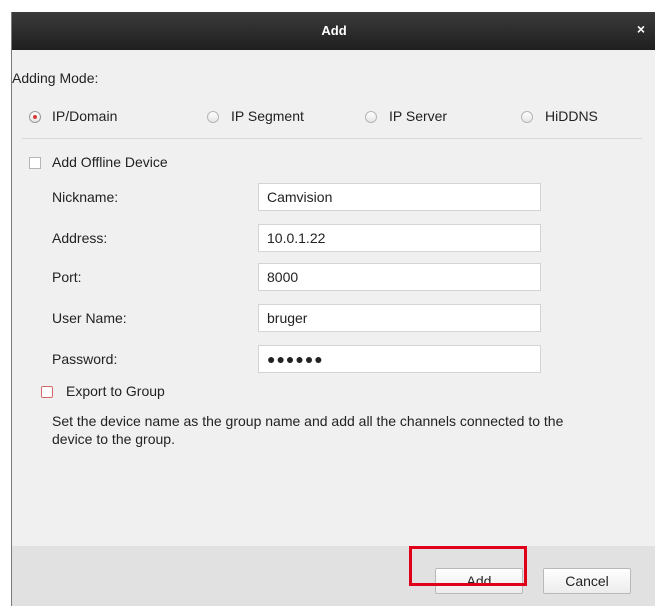 The height and width of the screenshot is (606, 655). What do you see at coordinates (213, 117) in the screenshot?
I see `radio-ip-segment` at bounding box center [213, 117].